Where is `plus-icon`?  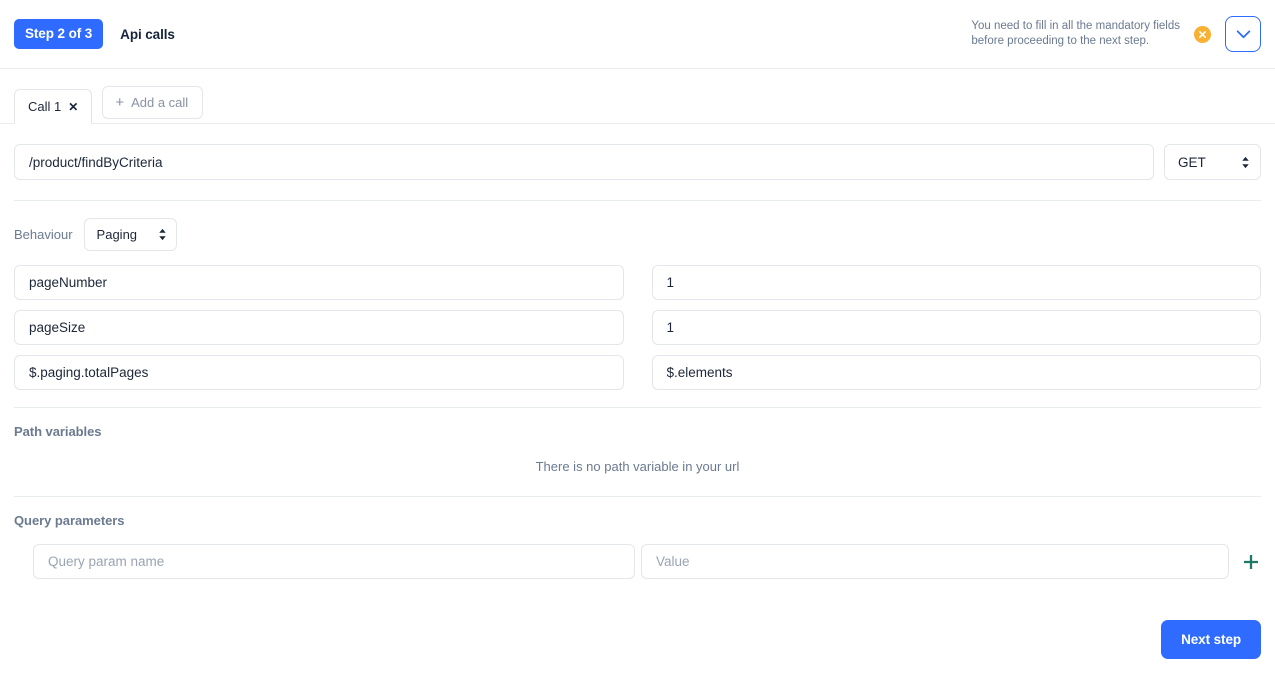 plus-icon is located at coordinates (1251, 561).